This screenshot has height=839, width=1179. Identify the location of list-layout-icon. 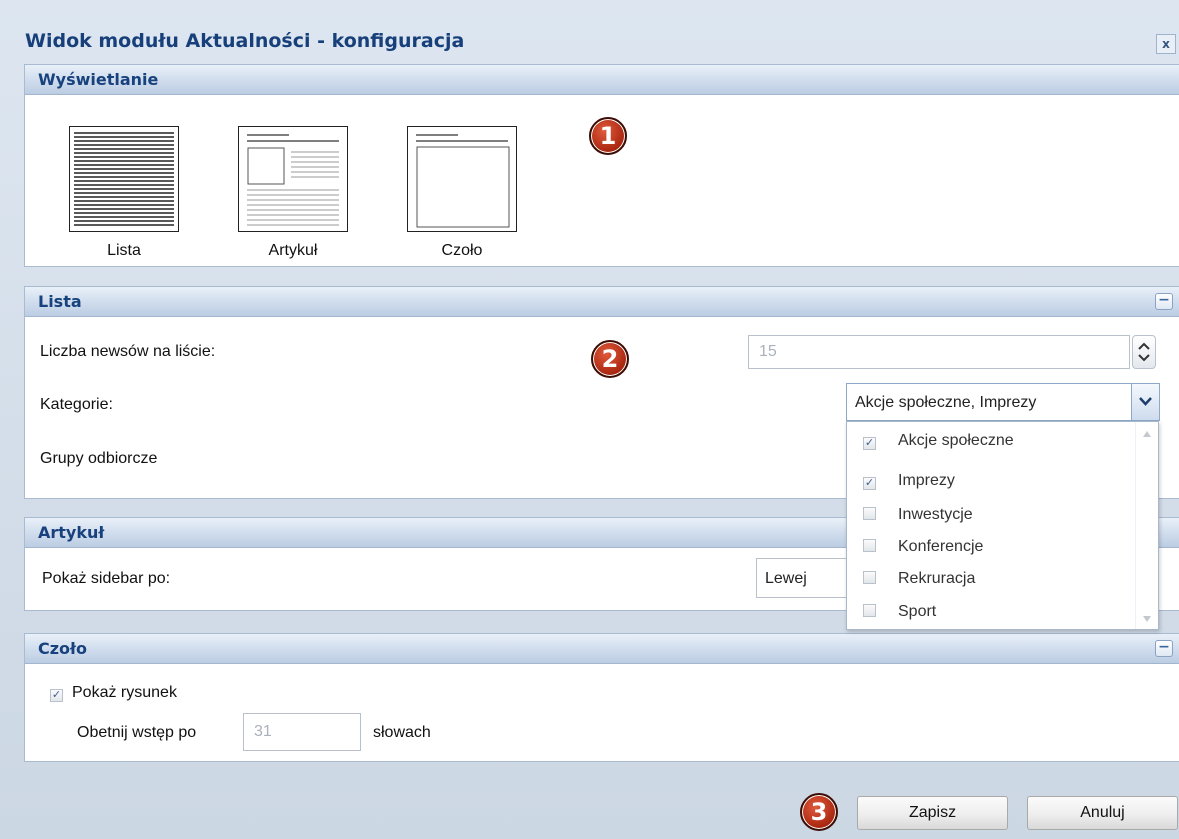
(124, 179).